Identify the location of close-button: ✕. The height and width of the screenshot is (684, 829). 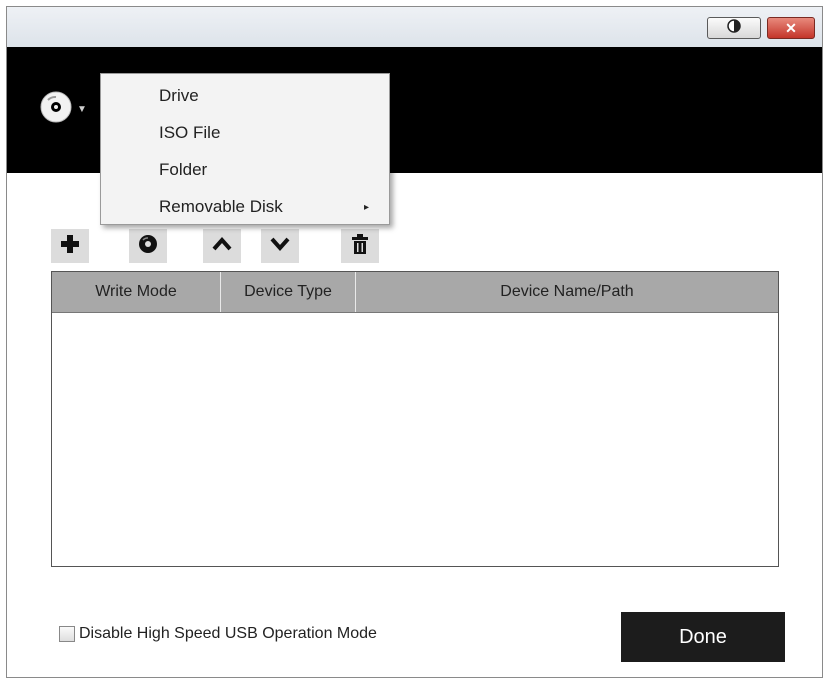
(791, 28).